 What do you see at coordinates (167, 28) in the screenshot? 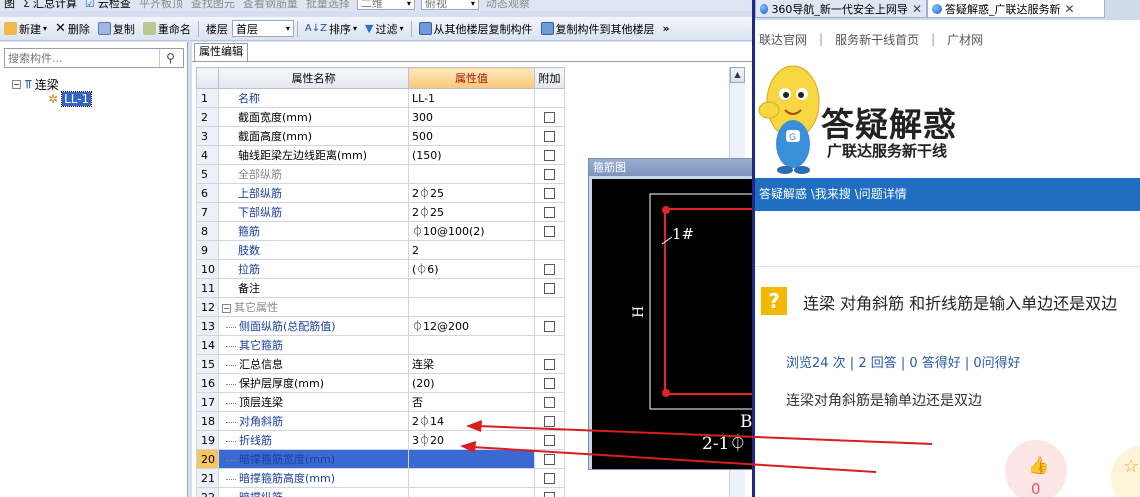
I see `rename-button: 重命名` at bounding box center [167, 28].